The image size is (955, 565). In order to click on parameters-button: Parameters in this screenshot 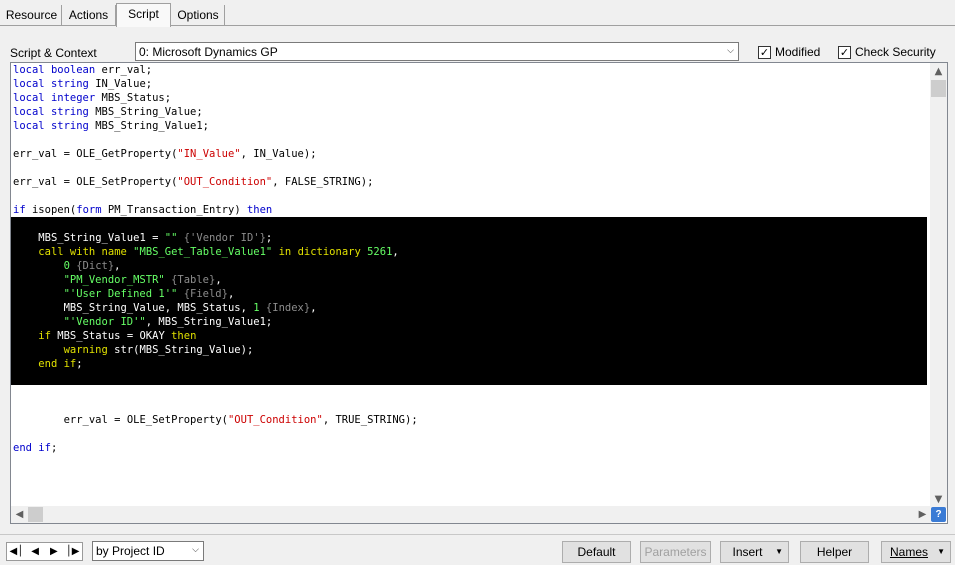, I will do `click(675, 552)`.